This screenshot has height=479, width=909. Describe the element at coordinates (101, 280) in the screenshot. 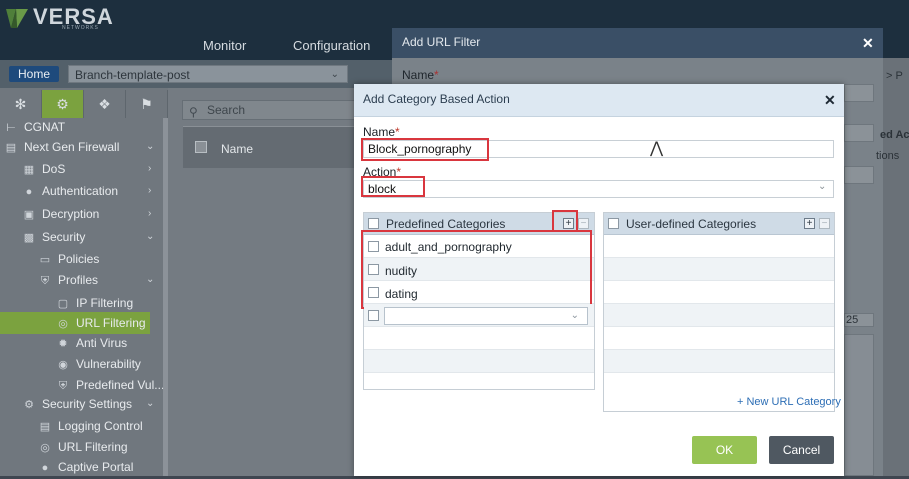

I see `sidebar-item-profiles: ⛨ Profiles ⌄` at that location.